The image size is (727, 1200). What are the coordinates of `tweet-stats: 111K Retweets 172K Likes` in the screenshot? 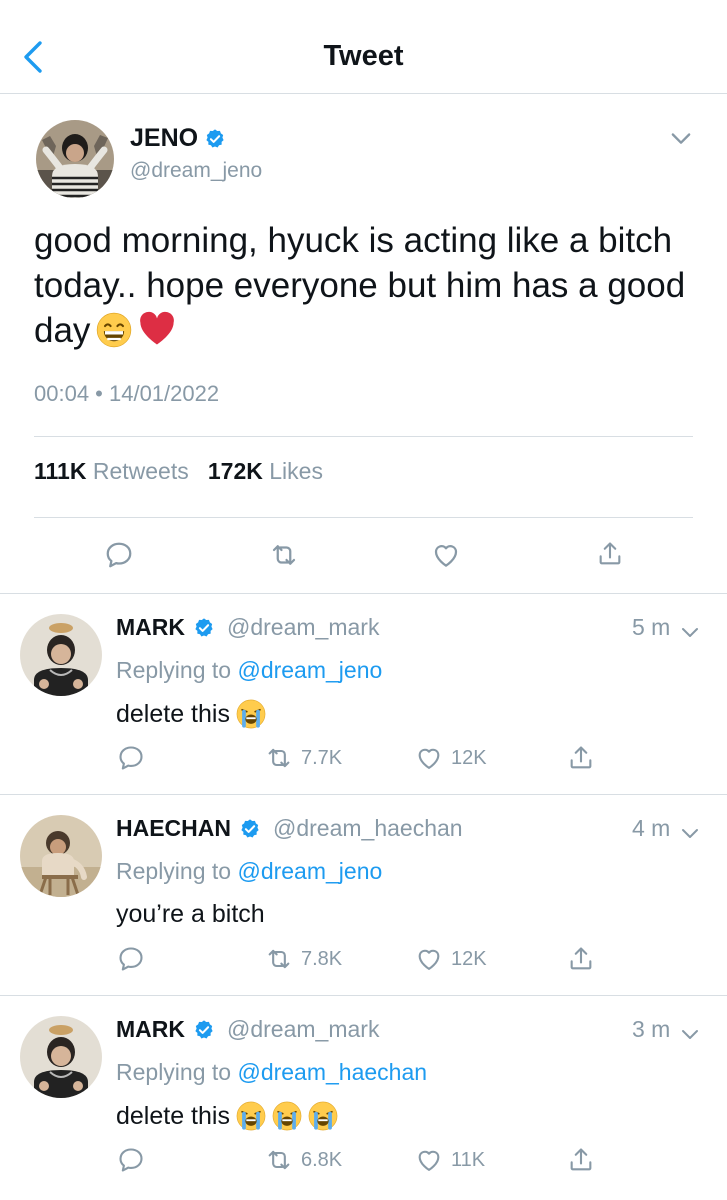 It's located at (178, 471).